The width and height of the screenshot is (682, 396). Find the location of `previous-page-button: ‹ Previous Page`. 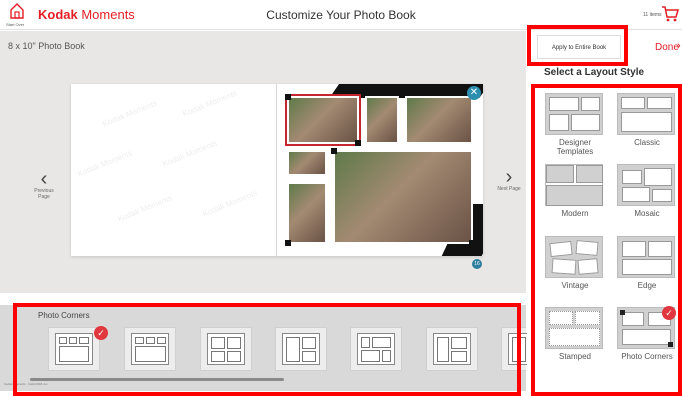

previous-page-button: ‹ Previous Page is located at coordinates (44, 184).